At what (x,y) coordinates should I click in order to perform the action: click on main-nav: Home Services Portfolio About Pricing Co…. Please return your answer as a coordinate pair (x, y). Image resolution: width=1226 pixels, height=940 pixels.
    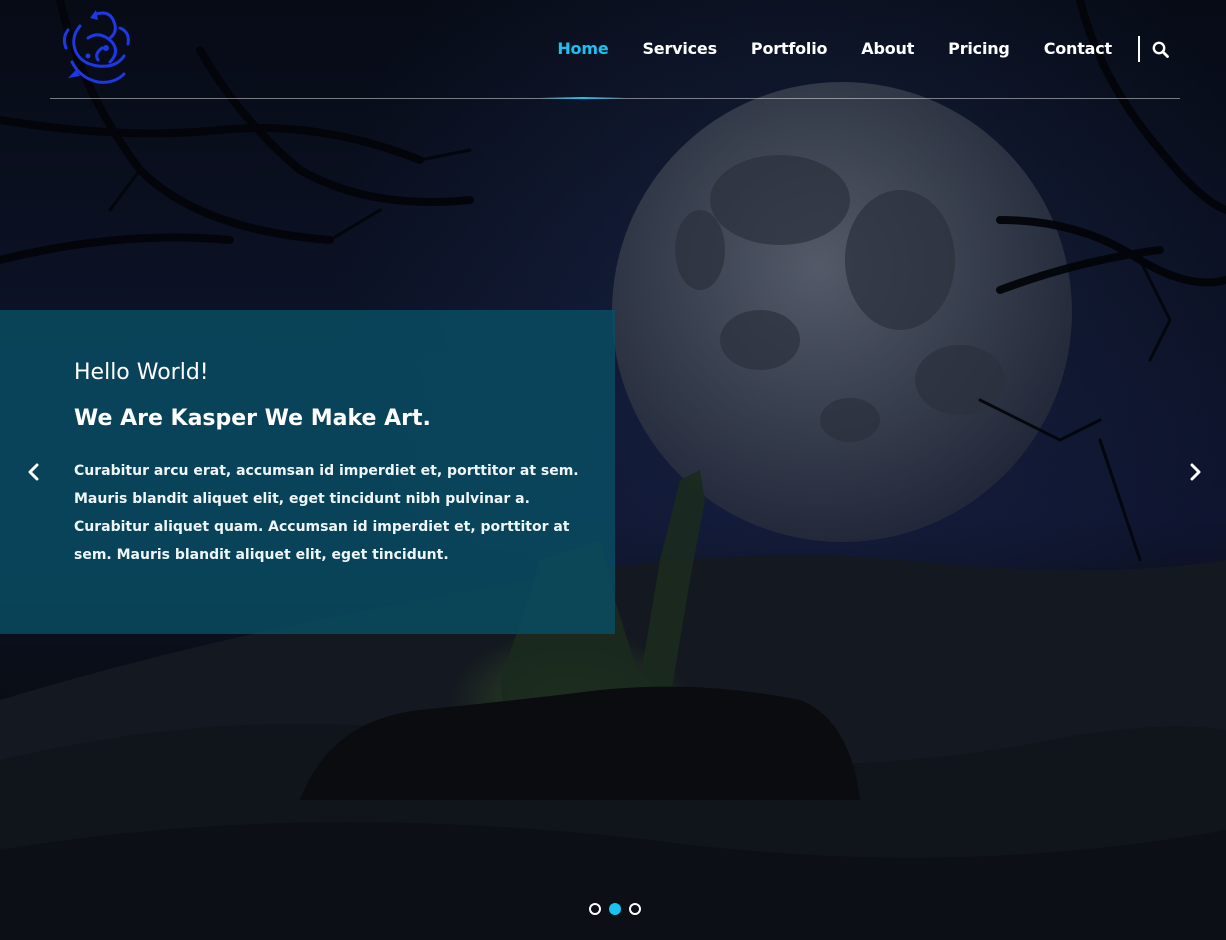
    Looking at the image, I should click on (860, 49).